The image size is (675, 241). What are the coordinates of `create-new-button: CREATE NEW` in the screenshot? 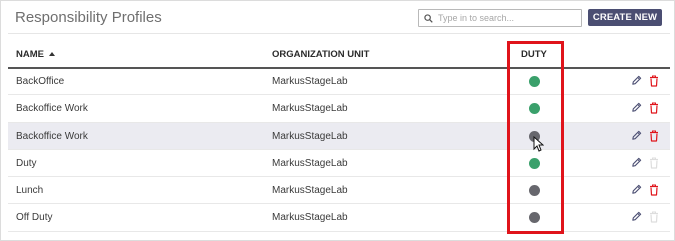 It's located at (625, 17).